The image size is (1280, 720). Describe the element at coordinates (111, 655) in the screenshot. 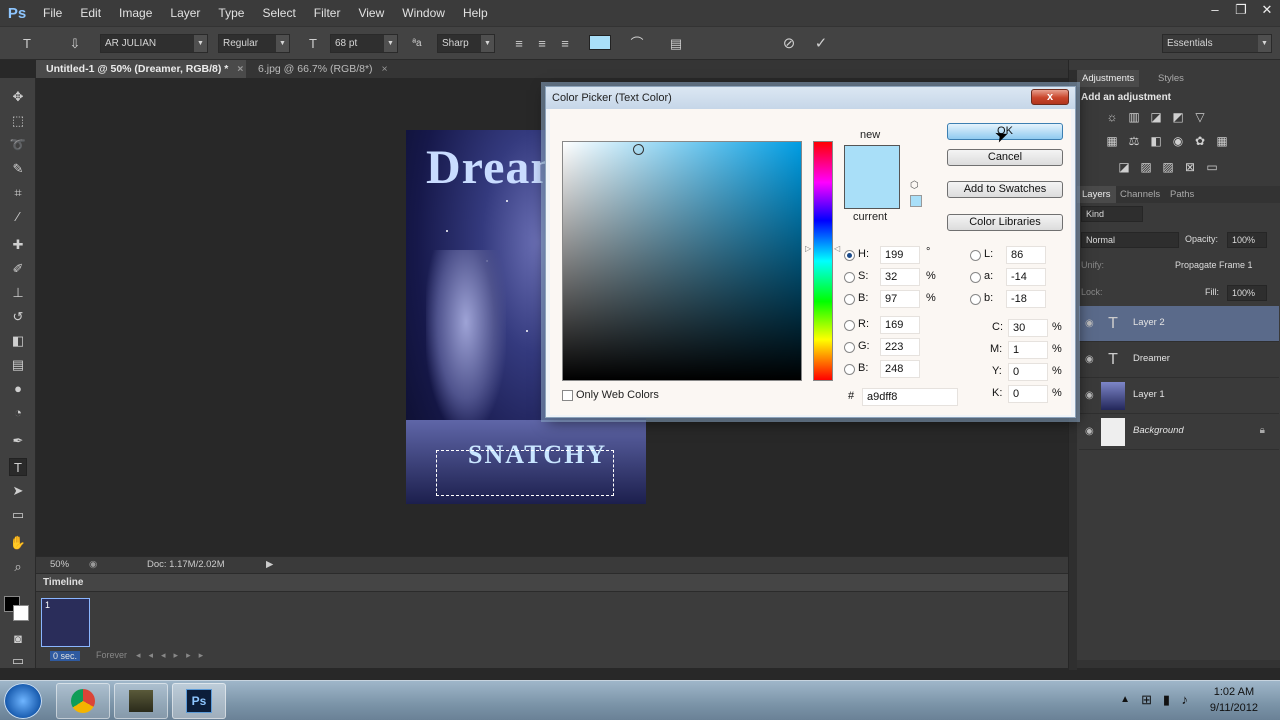

I see `loop-select: Forever` at that location.